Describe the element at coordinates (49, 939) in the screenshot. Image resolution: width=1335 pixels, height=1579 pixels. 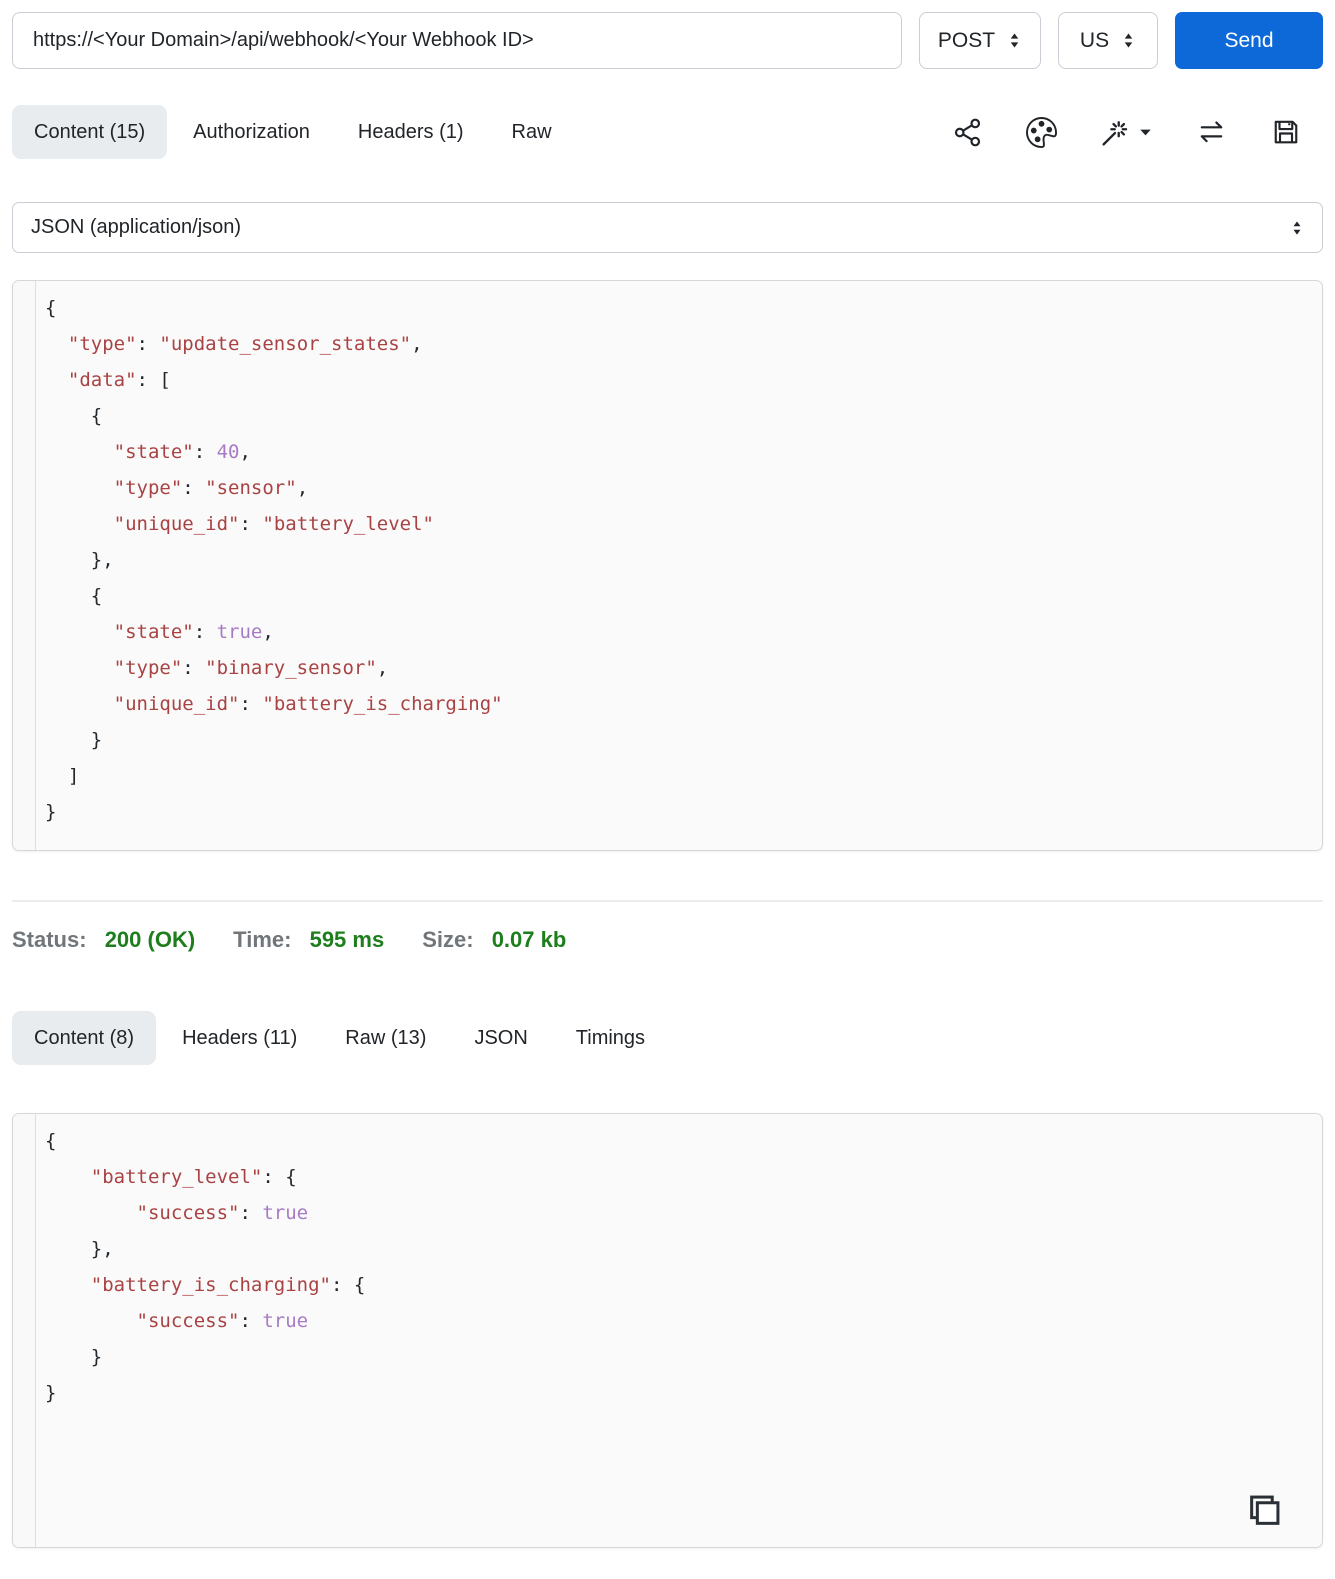
I see `status-label: Status:` at that location.